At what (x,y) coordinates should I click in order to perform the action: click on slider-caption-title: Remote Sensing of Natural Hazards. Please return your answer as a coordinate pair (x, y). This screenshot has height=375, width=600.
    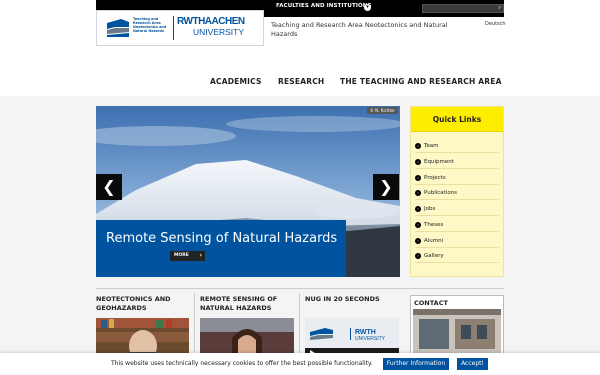
    Looking at the image, I should click on (226, 239).